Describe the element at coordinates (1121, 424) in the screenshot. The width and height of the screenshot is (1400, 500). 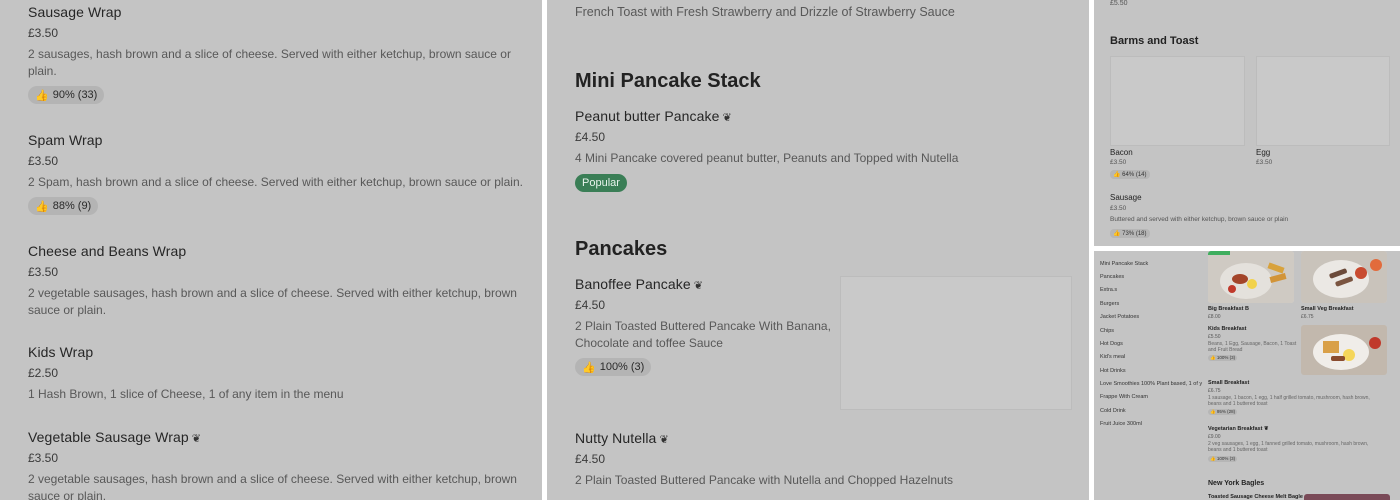
I see `sidebar-item: Fruit Juice 300ml` at that location.